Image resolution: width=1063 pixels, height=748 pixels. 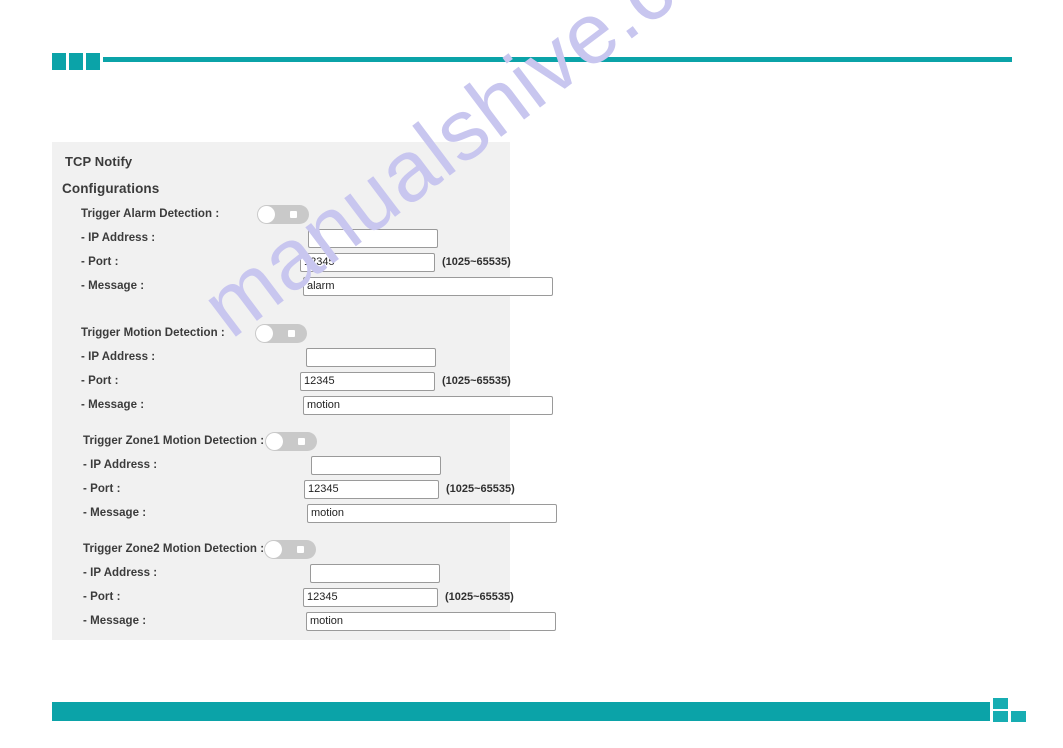 I want to click on label-trigger-zone1-motion-detection: Trigger Zone1 Motion Detection :, so click(x=174, y=441).